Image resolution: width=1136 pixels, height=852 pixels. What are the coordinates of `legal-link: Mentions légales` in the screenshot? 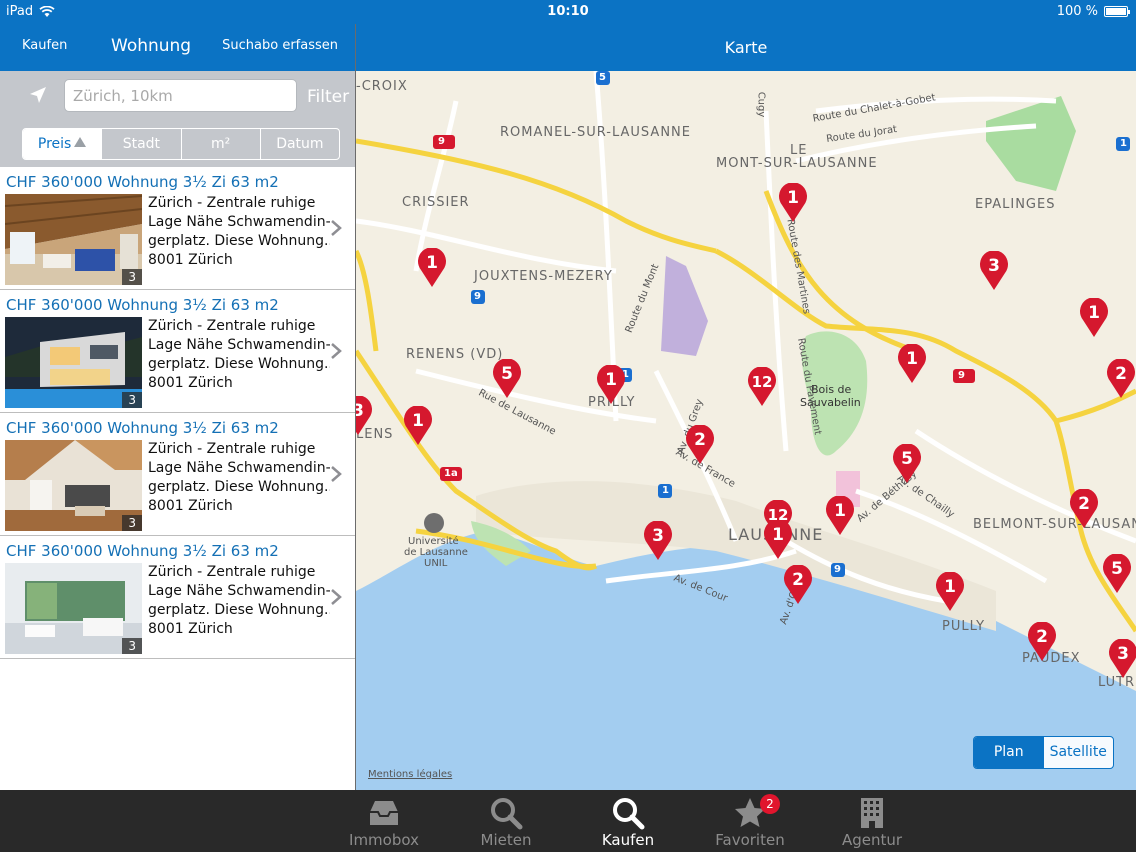 It's located at (410, 774).